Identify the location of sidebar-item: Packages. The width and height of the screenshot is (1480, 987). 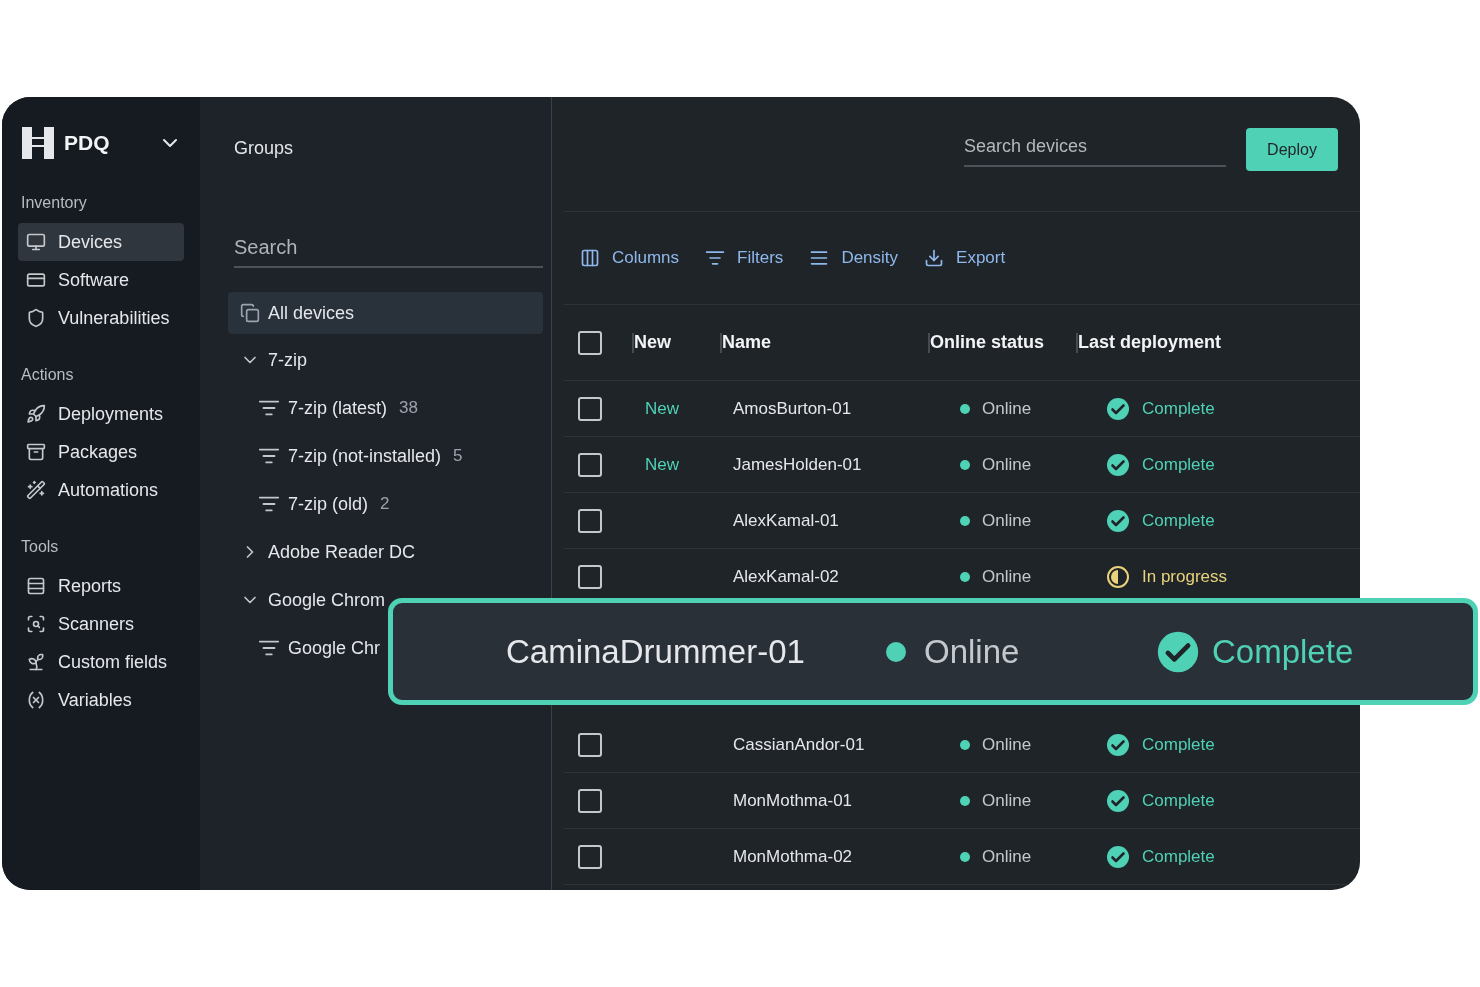
(101, 452).